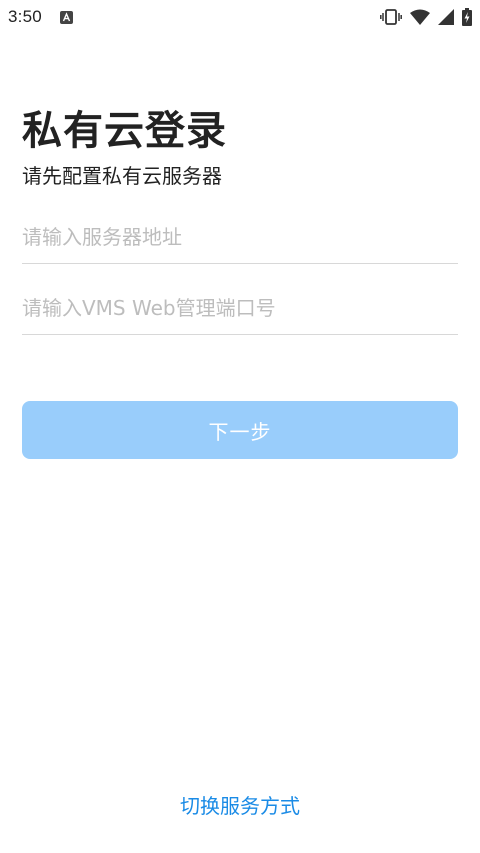  What do you see at coordinates (25, 16) in the screenshot?
I see `status-time: 3:50` at bounding box center [25, 16].